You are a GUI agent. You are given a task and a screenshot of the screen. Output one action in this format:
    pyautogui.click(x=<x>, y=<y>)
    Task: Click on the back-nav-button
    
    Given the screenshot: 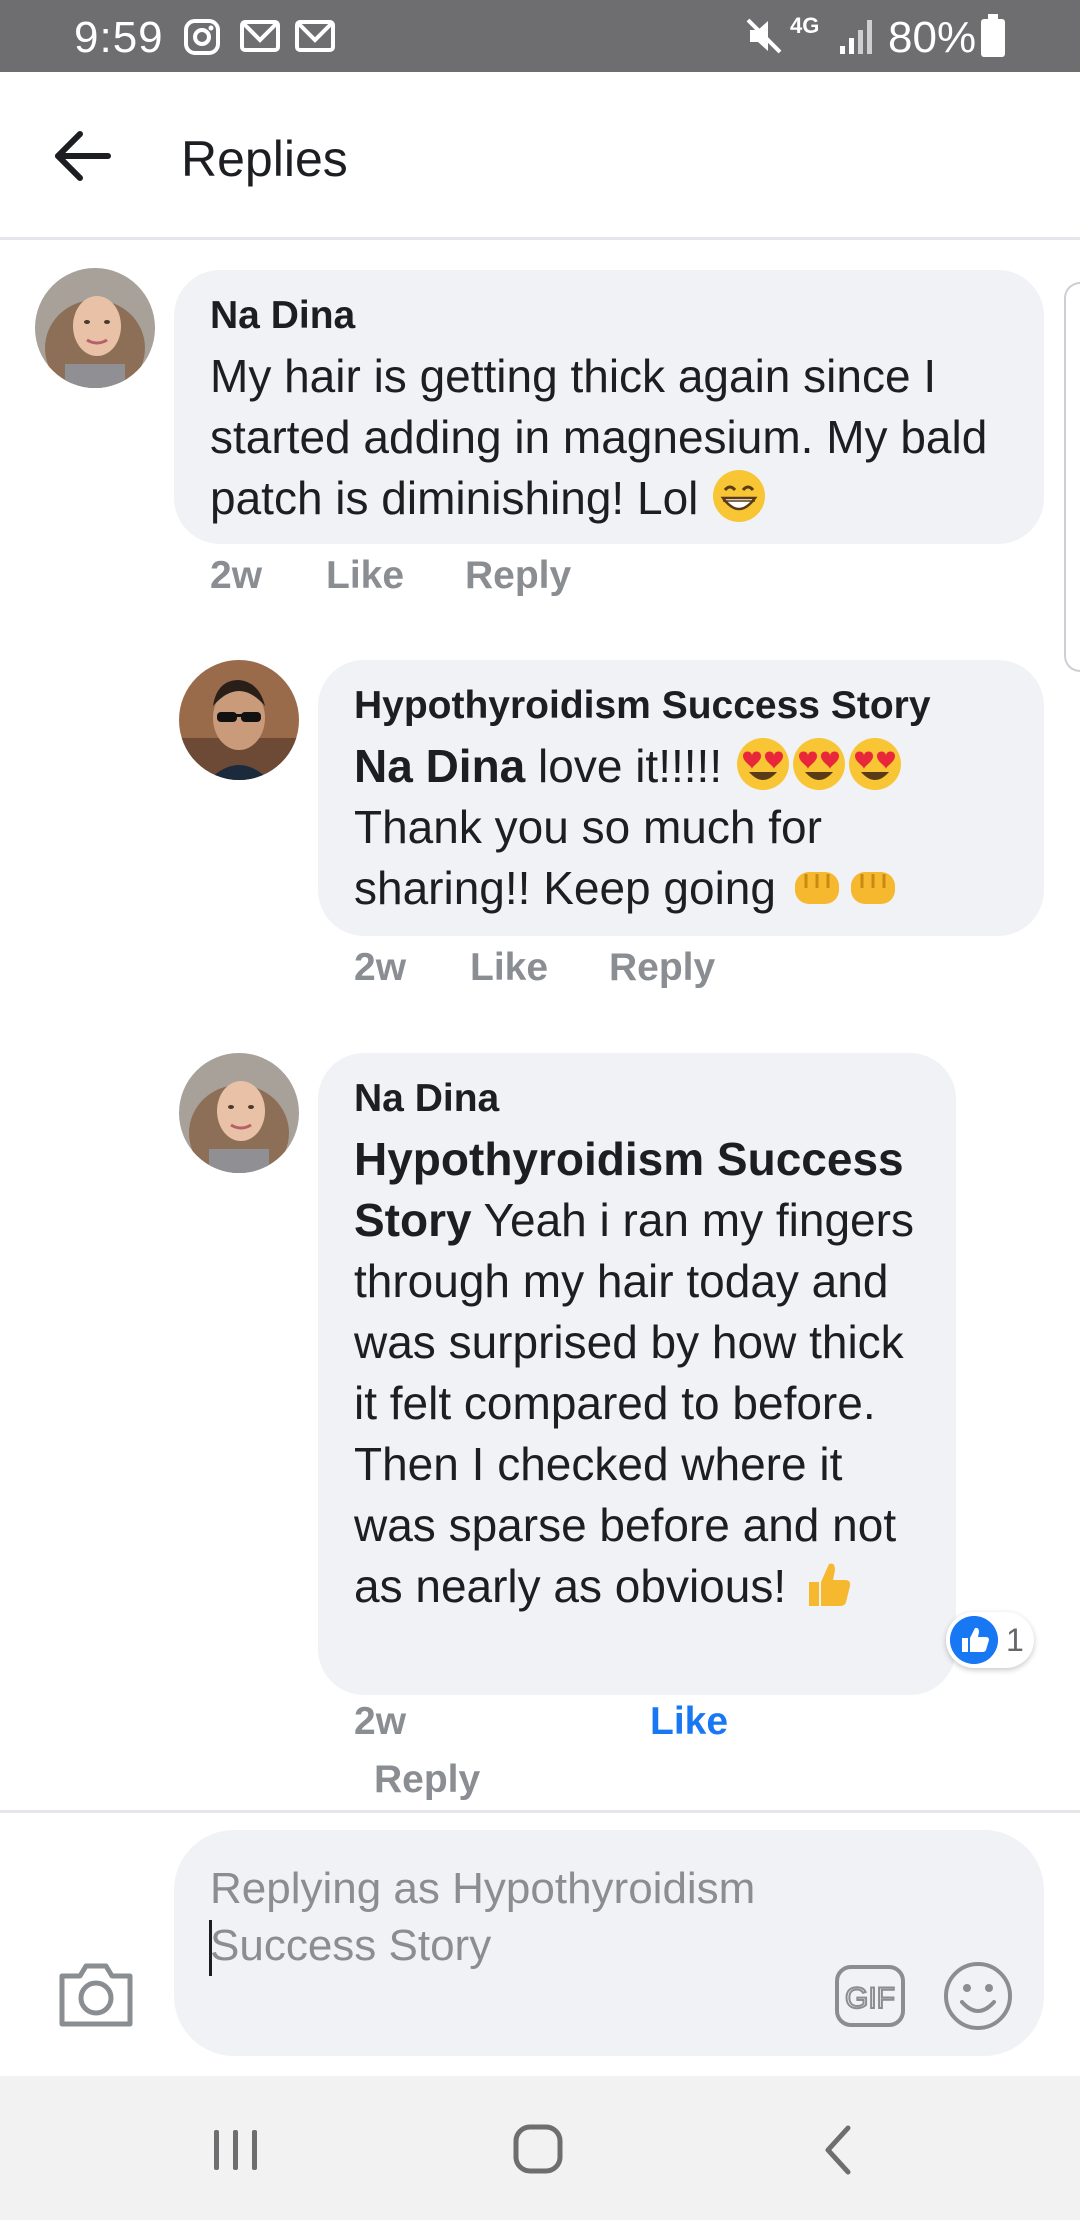 What is the action you would take?
    pyautogui.click(x=842, y=2150)
    